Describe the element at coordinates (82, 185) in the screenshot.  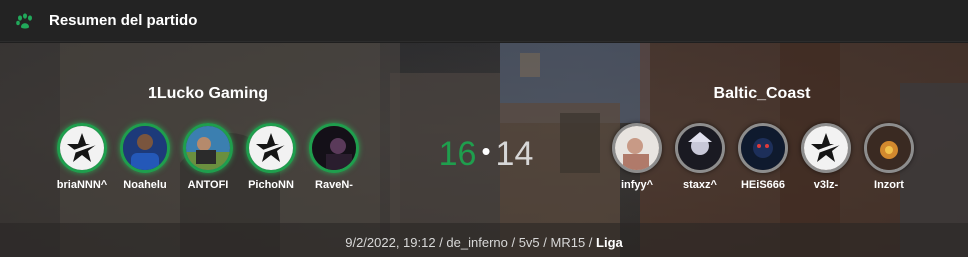
I see `player-name: briaNNN^` at that location.